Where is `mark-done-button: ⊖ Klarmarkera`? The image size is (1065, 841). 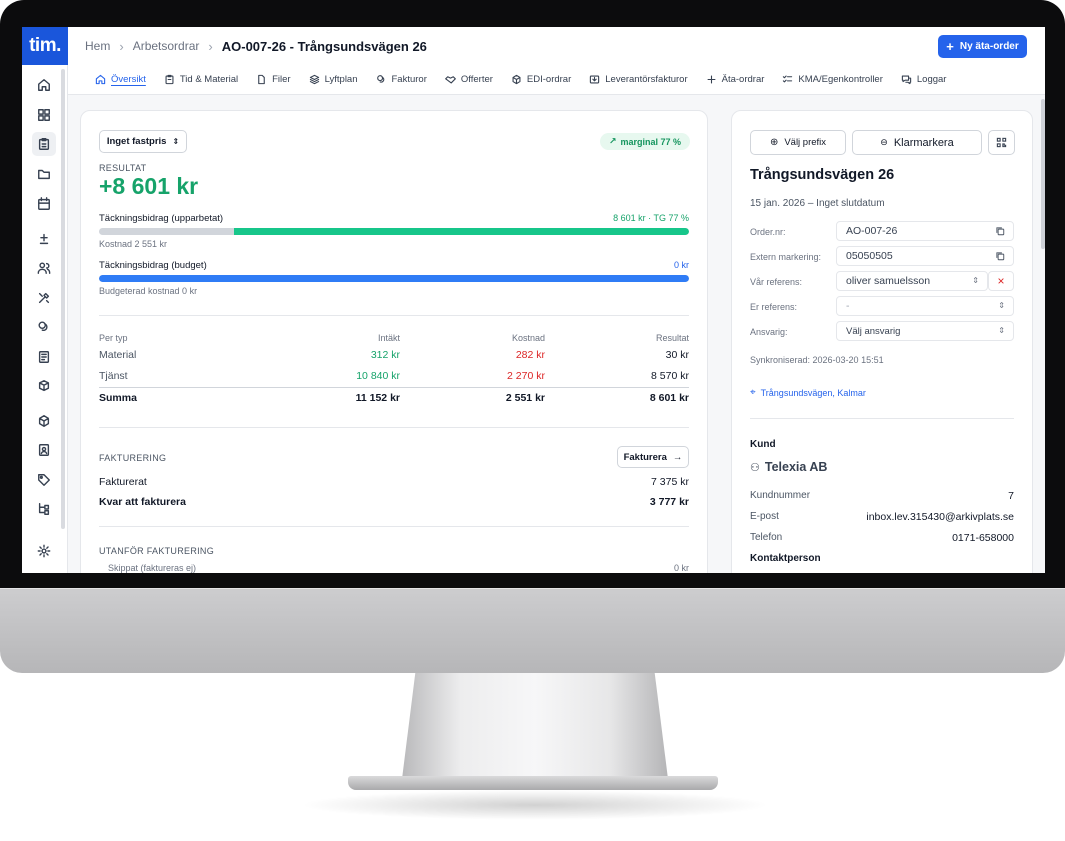 mark-done-button: ⊖ Klarmarkera is located at coordinates (917, 142).